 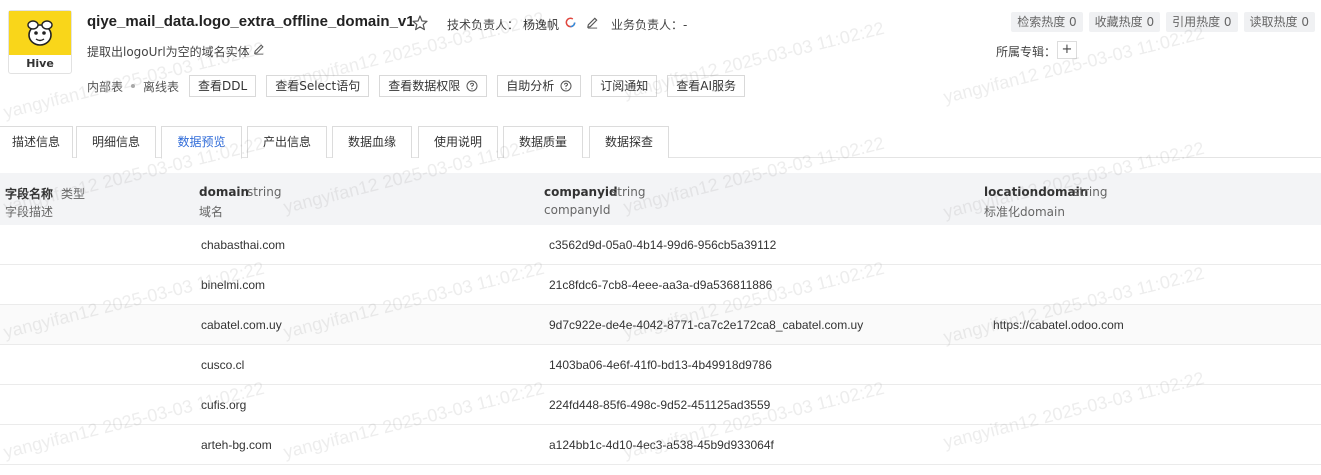 What do you see at coordinates (483, 25) in the screenshot?
I see `tech-owner-label: 技术负责人：` at bounding box center [483, 25].